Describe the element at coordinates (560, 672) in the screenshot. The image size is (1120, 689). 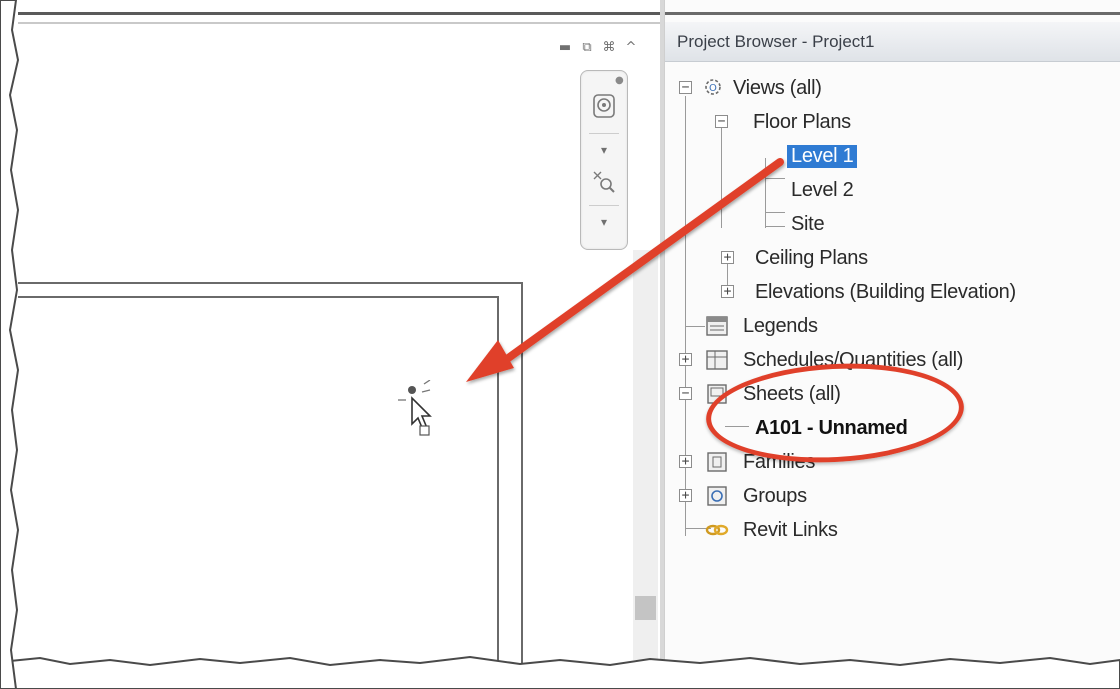
I see `torn-edge-decoration` at that location.